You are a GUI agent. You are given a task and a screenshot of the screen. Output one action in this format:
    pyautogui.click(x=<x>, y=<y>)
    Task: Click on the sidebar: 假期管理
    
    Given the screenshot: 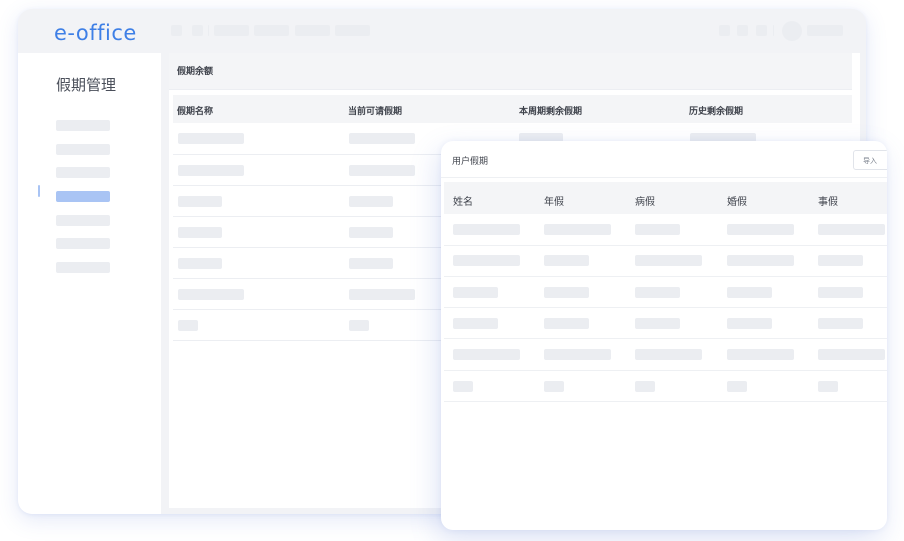 What is the action you would take?
    pyautogui.click(x=89, y=283)
    